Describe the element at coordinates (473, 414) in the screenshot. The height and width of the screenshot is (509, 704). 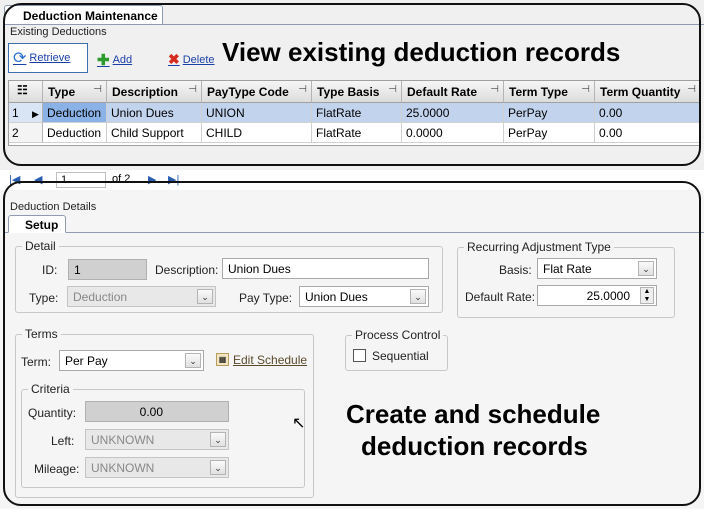
I see `annotation-create-line1: Create and schedule` at that location.